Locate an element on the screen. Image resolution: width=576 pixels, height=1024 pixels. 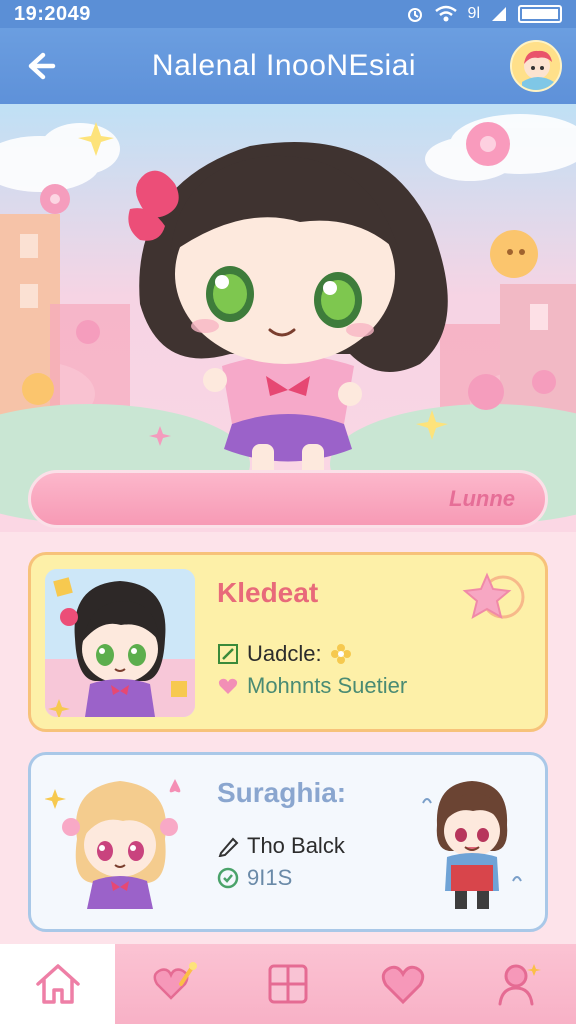
favorite-star-button is located at coordinates (493, 597).